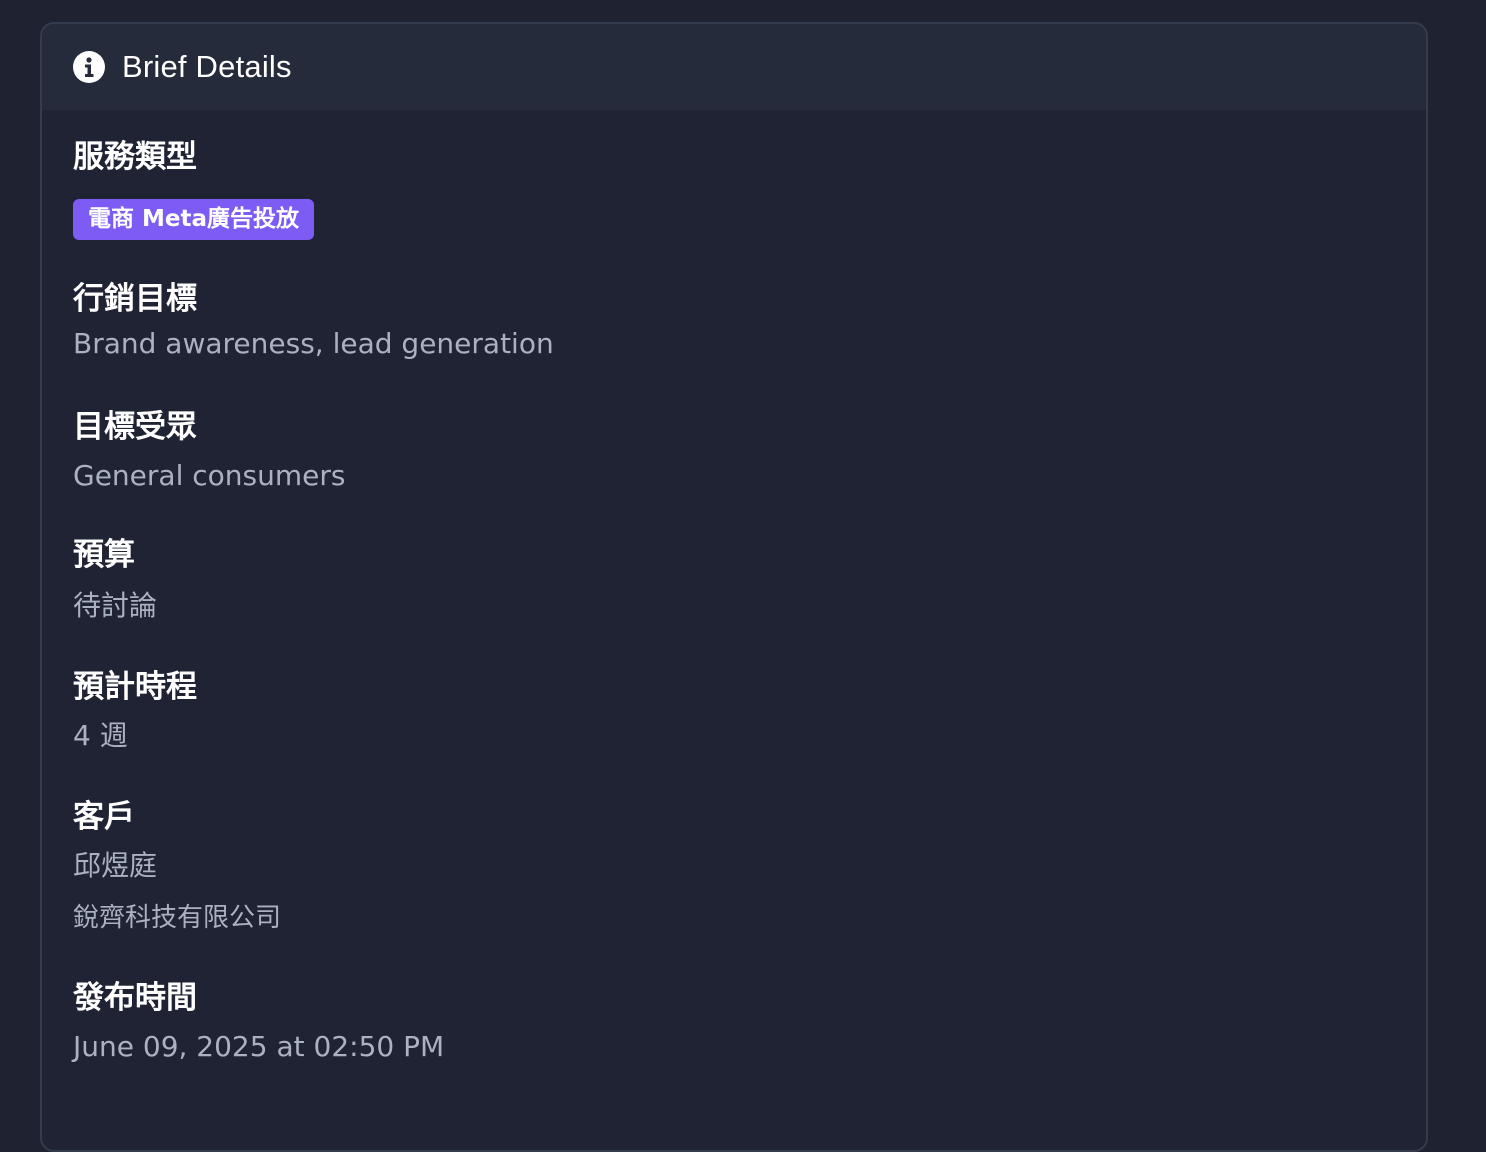  What do you see at coordinates (135, 998) in the screenshot?
I see `field-label-published: 發布時間` at bounding box center [135, 998].